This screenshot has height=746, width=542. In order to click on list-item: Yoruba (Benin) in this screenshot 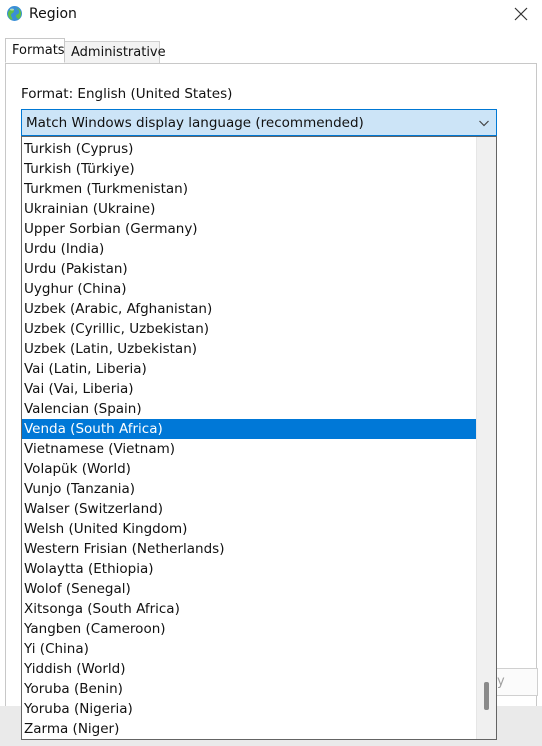, I will do `click(249, 689)`.